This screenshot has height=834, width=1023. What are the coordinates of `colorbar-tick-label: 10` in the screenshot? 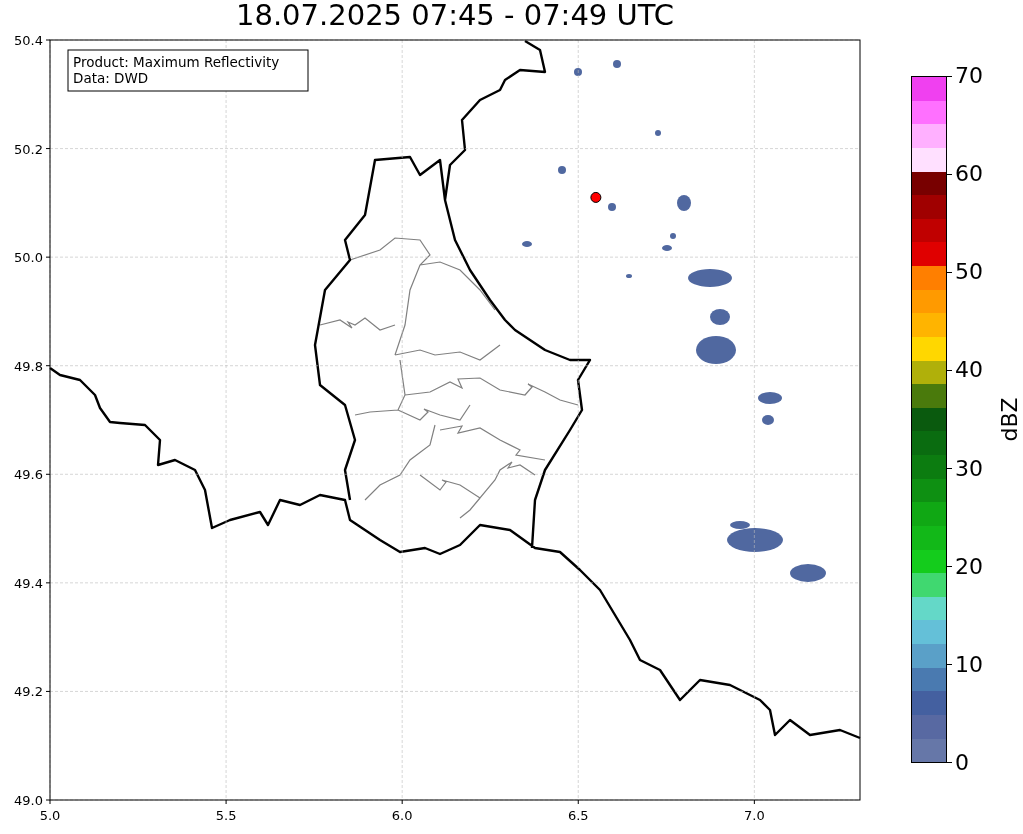 It's located at (968, 664).